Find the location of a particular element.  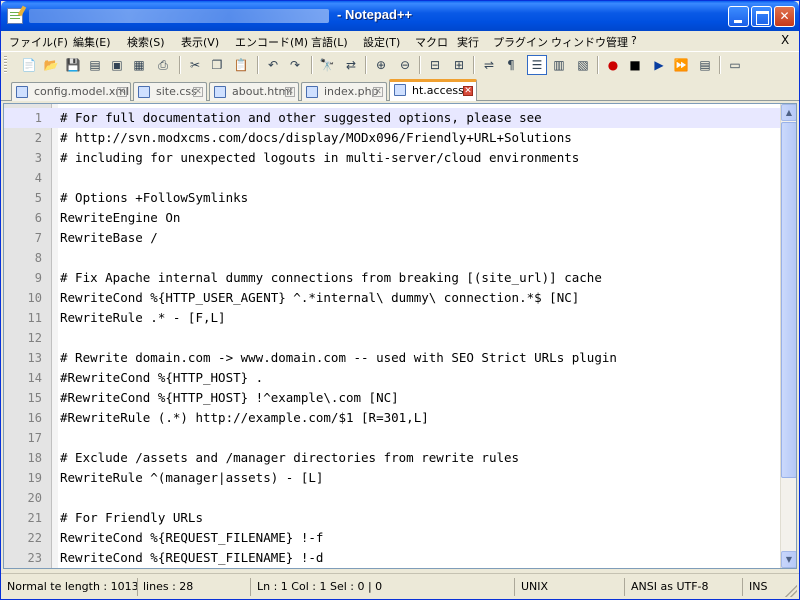

menu-macro: マクロ is located at coordinates (431, 42).